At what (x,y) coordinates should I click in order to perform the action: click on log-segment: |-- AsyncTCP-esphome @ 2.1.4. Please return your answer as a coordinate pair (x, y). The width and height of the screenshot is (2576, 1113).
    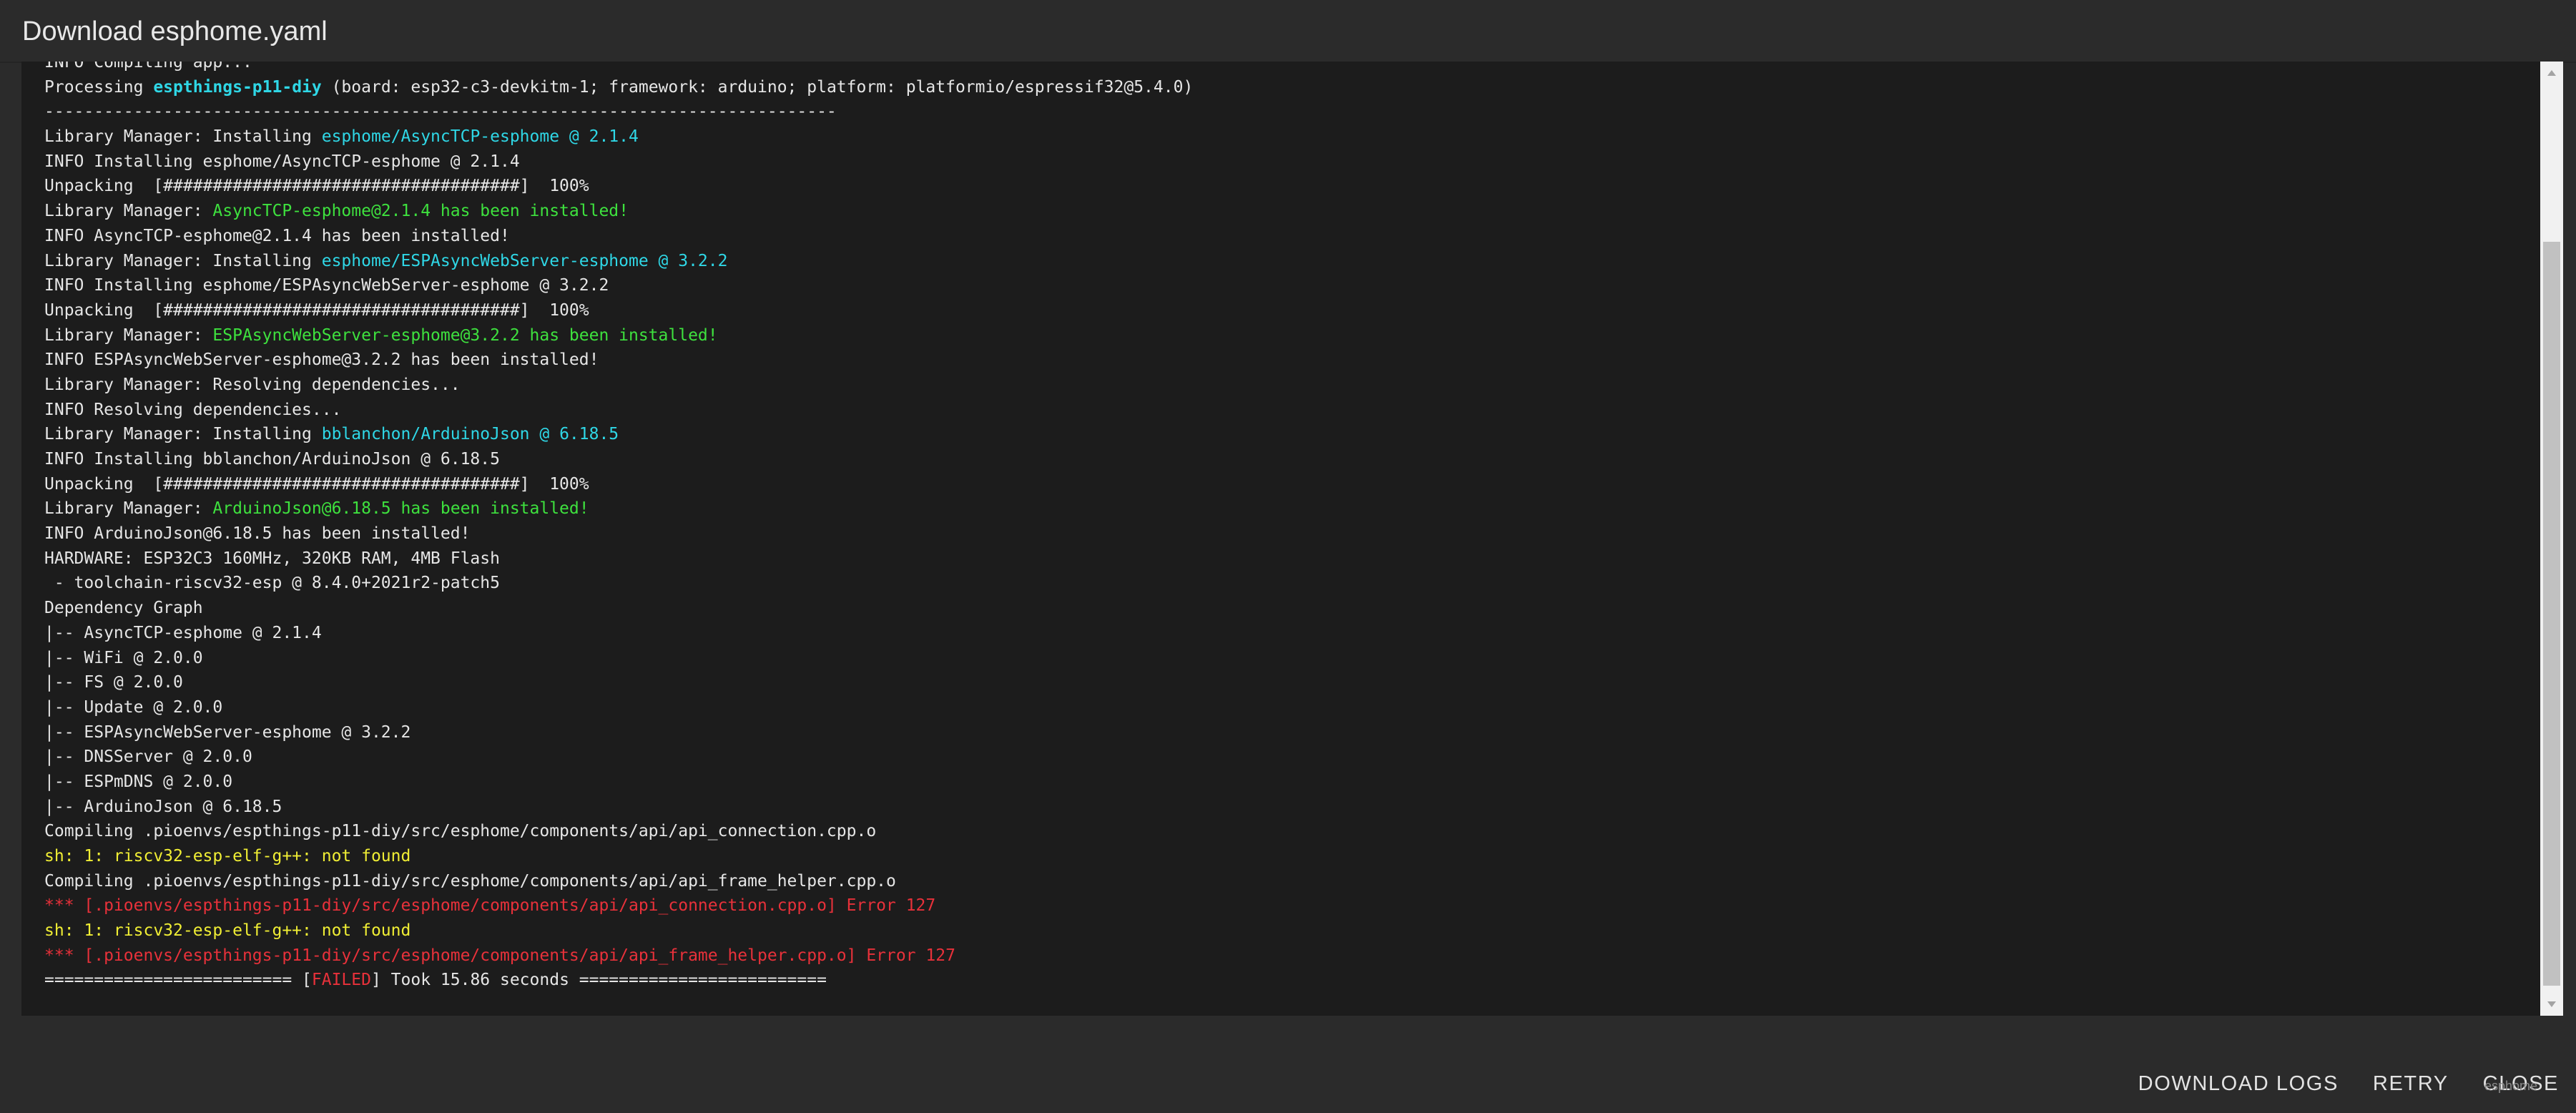
    Looking at the image, I should click on (183, 632).